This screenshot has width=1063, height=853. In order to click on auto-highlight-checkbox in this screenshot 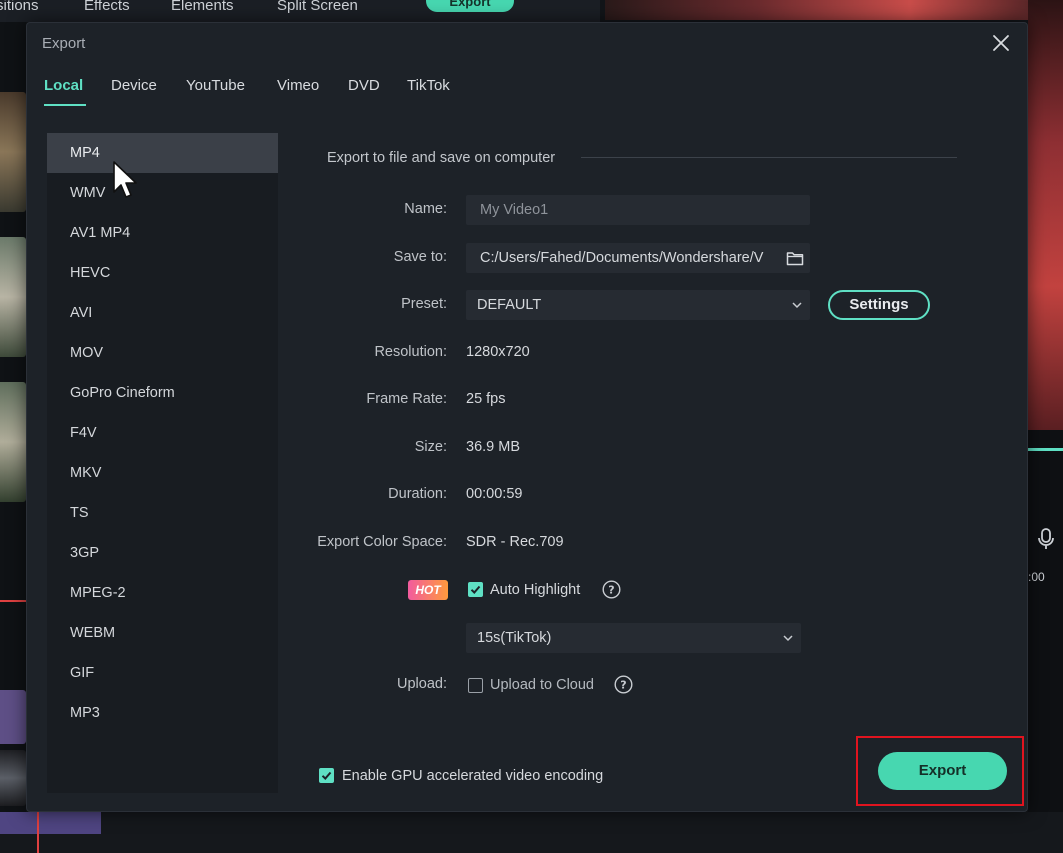, I will do `click(475, 589)`.